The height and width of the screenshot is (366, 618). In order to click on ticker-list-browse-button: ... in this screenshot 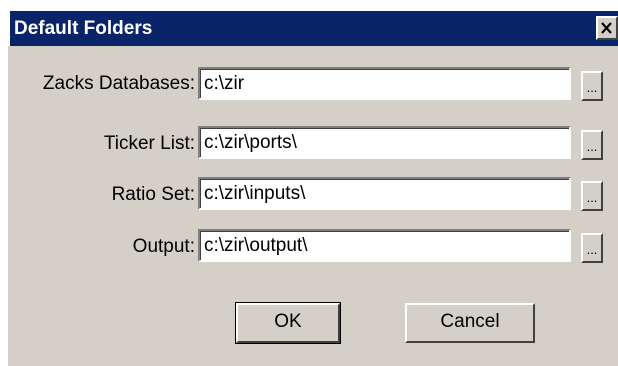, I will do `click(592, 145)`.